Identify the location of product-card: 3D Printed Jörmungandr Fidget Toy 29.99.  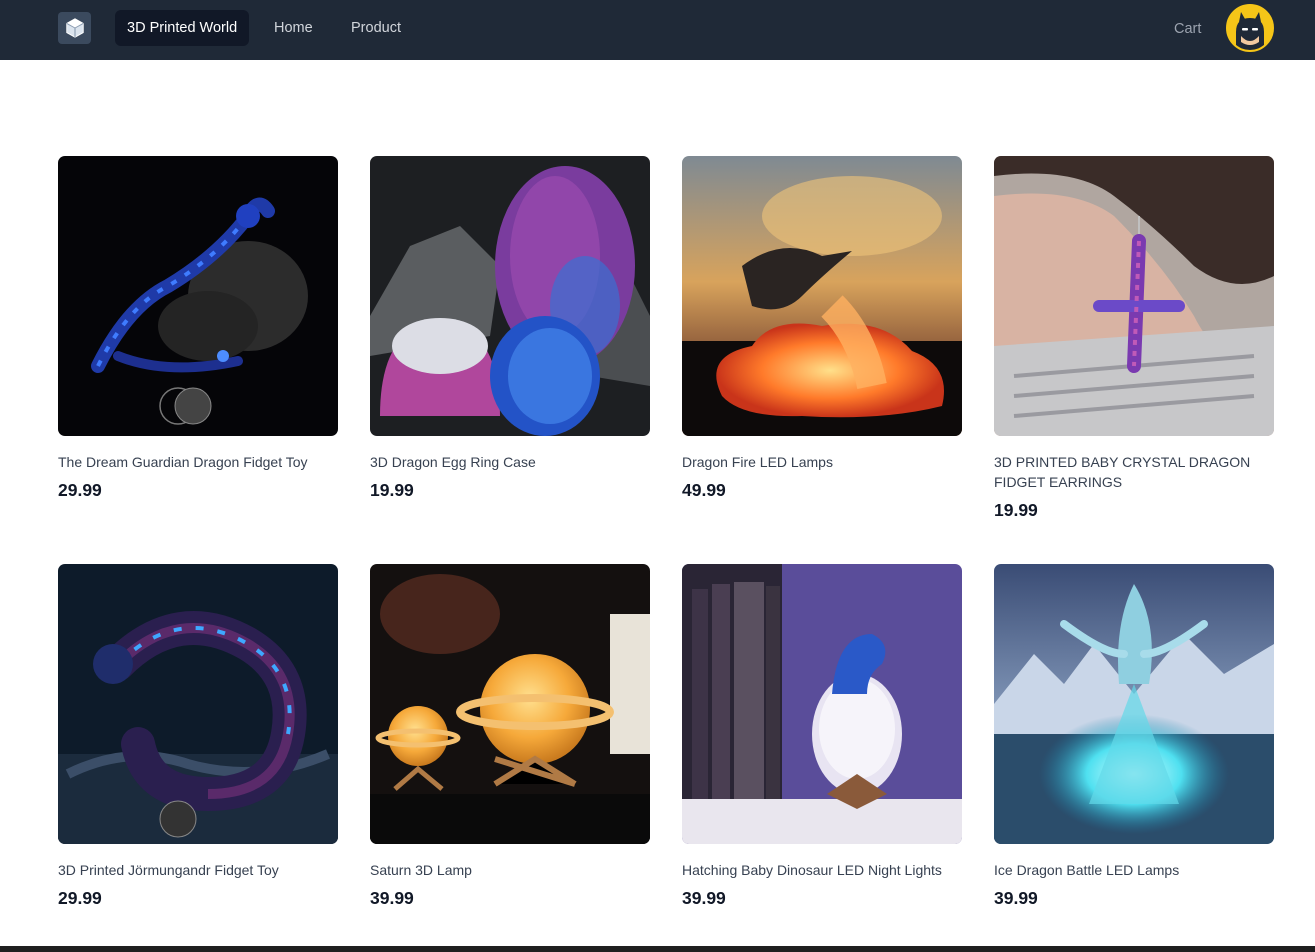
(198, 736).